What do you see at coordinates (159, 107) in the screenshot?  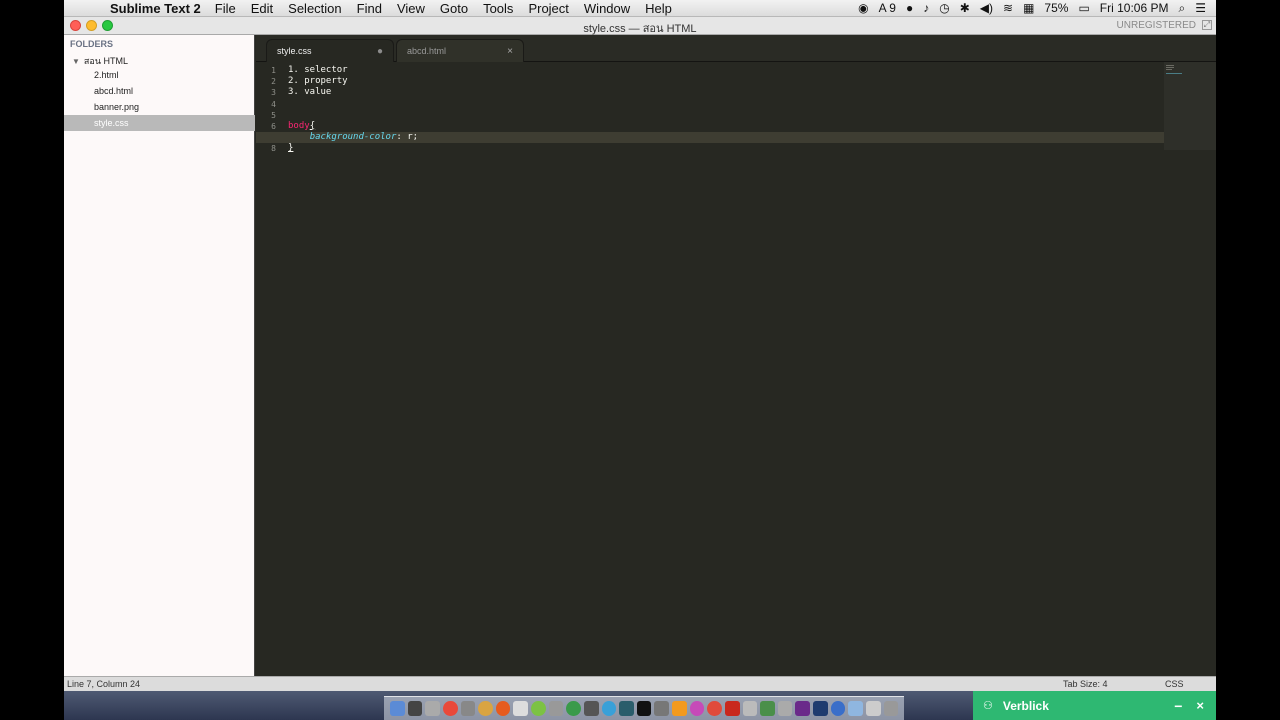 I see `sidebar-file-banner-png: banner.png` at bounding box center [159, 107].